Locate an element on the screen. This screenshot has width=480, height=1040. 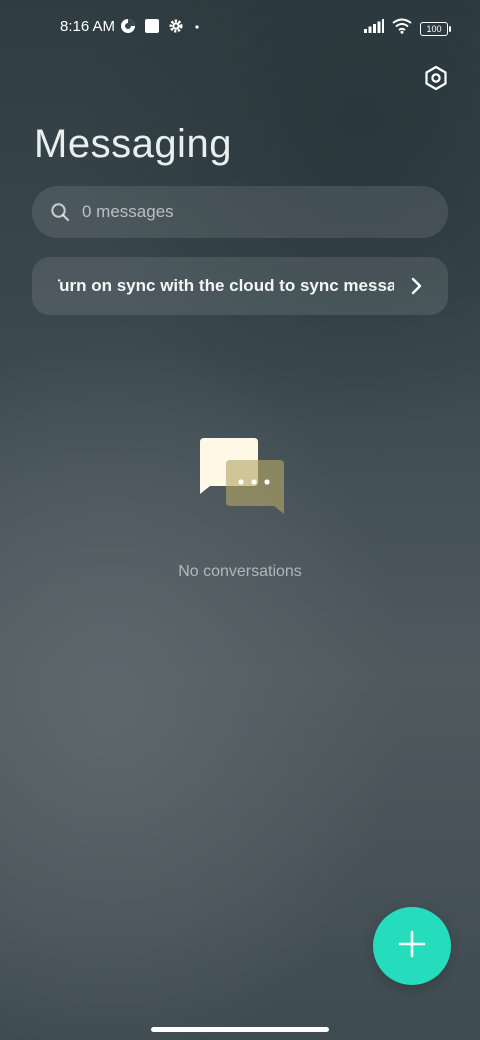
search-icon is located at coordinates (60, 212).